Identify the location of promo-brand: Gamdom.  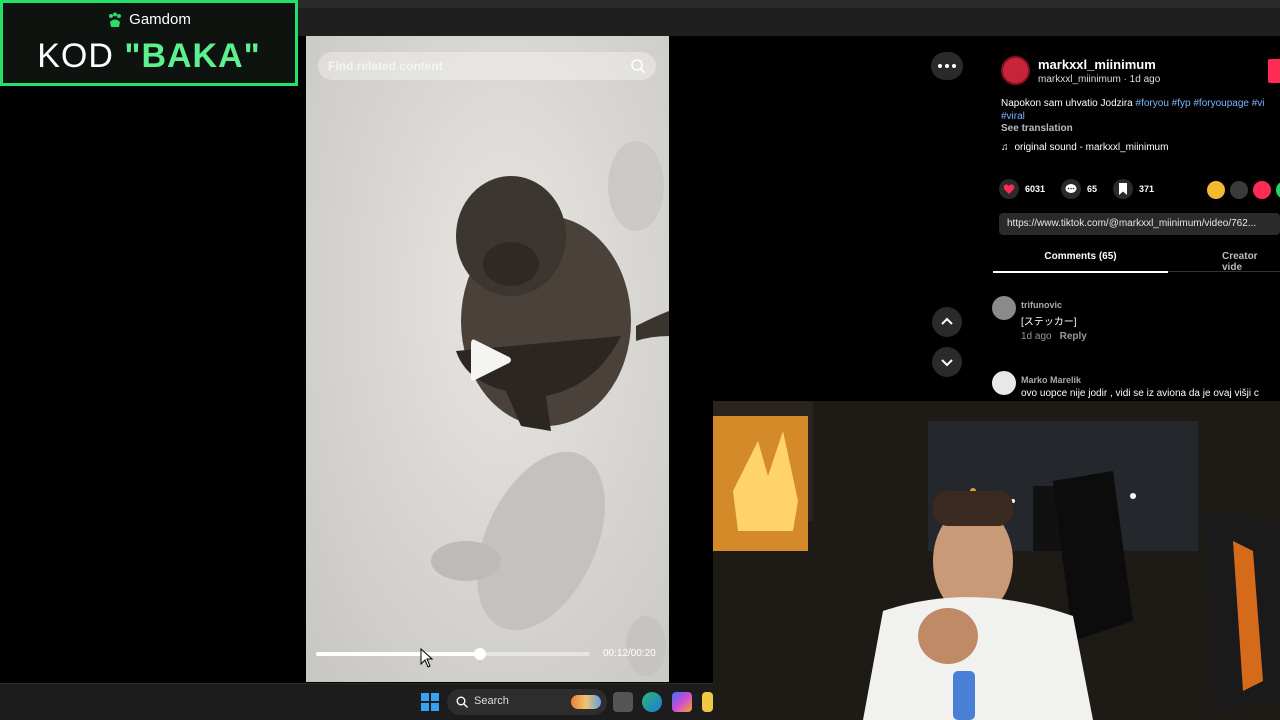
(149, 19).